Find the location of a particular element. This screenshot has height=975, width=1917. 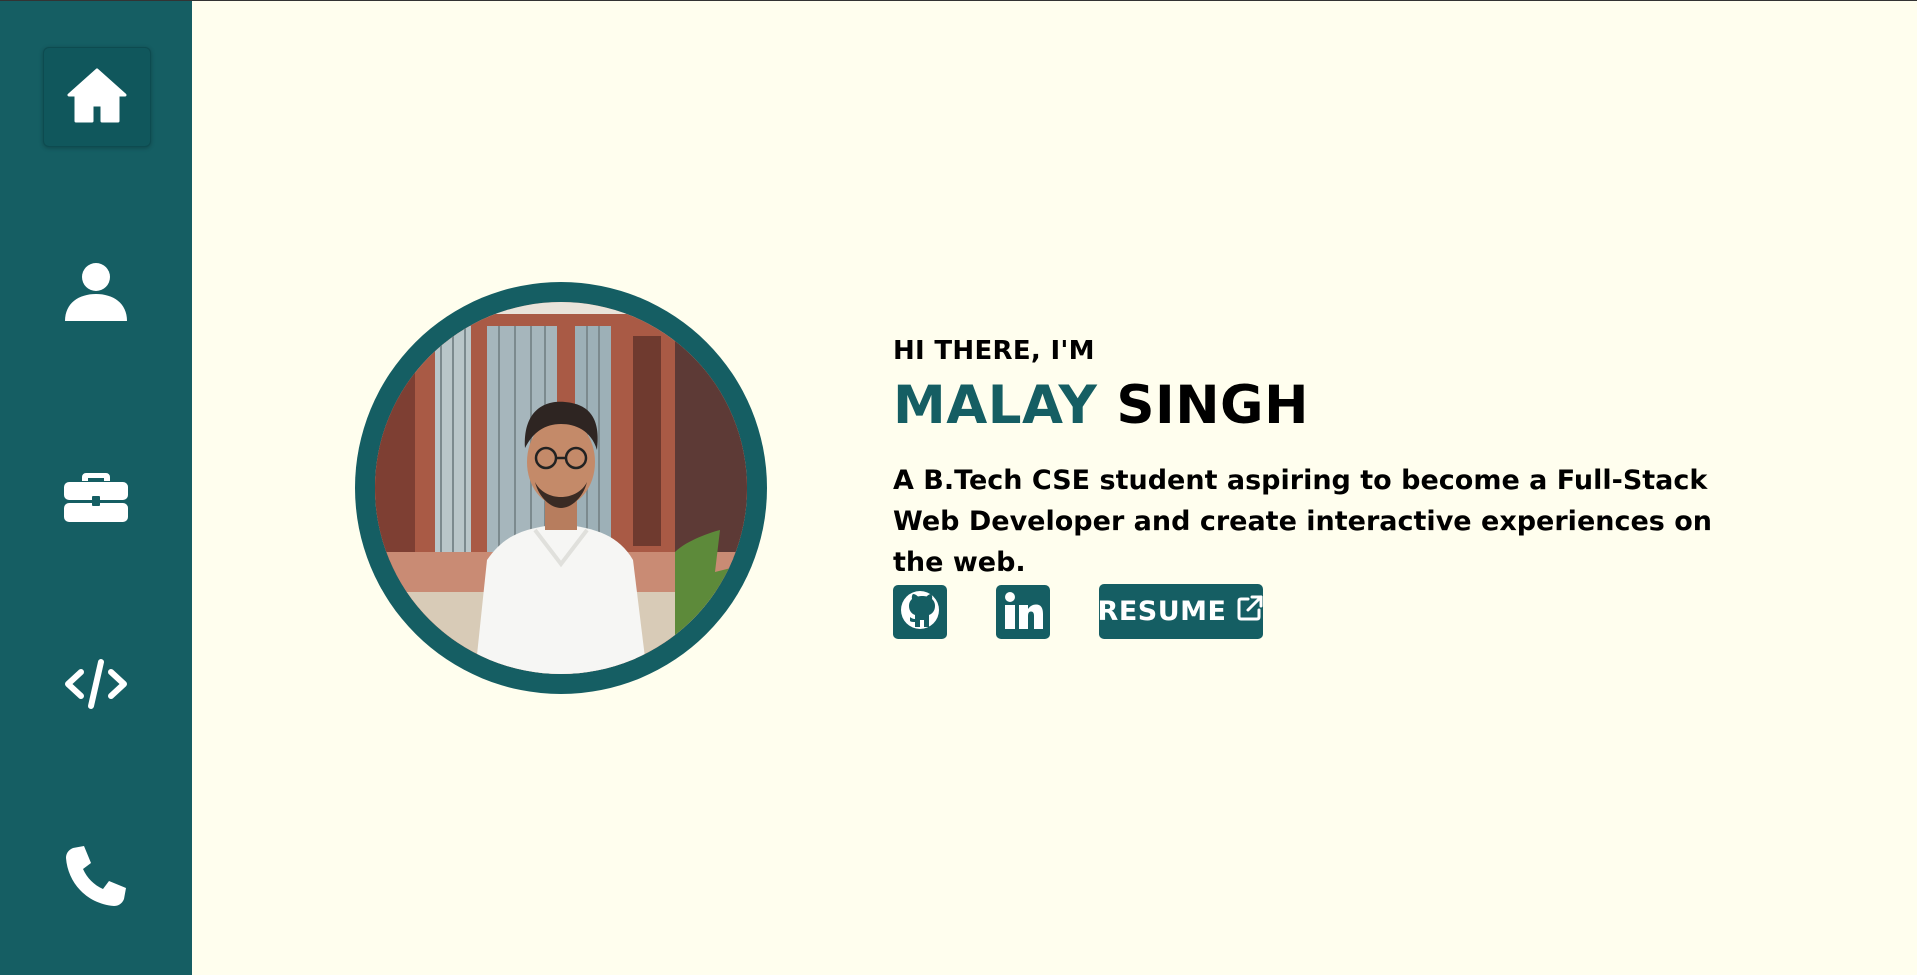

profile-photo-frame is located at coordinates (561, 488).